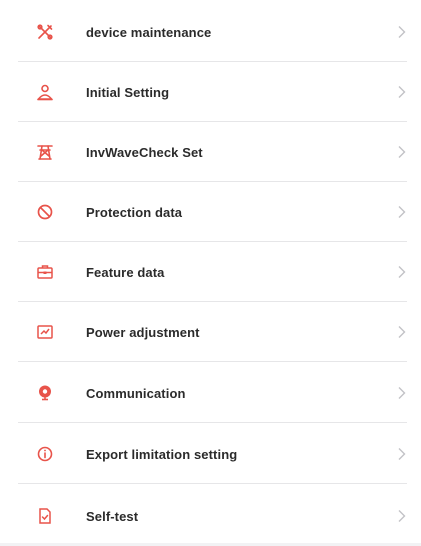  I want to click on menu-item-feature-data: Feature data, so click(210, 272).